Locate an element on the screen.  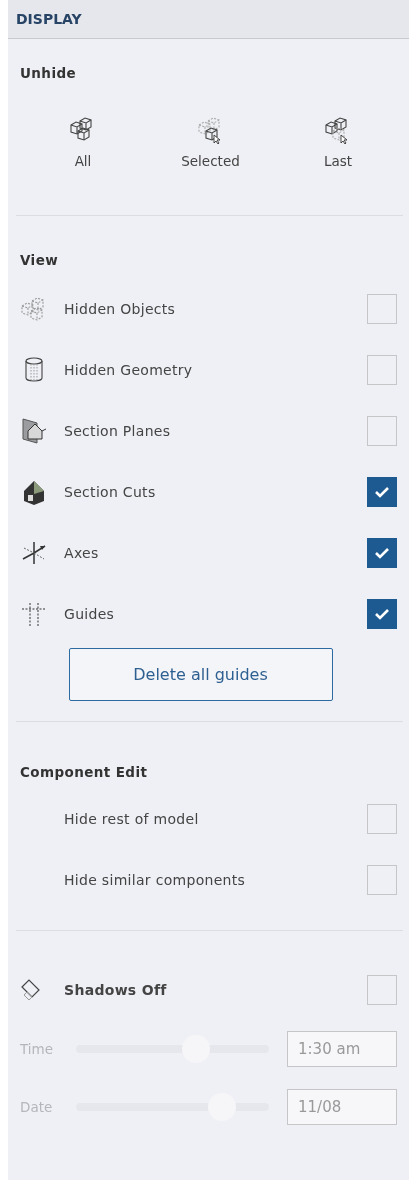
panel-title: DISPLAY is located at coordinates (208, 19).